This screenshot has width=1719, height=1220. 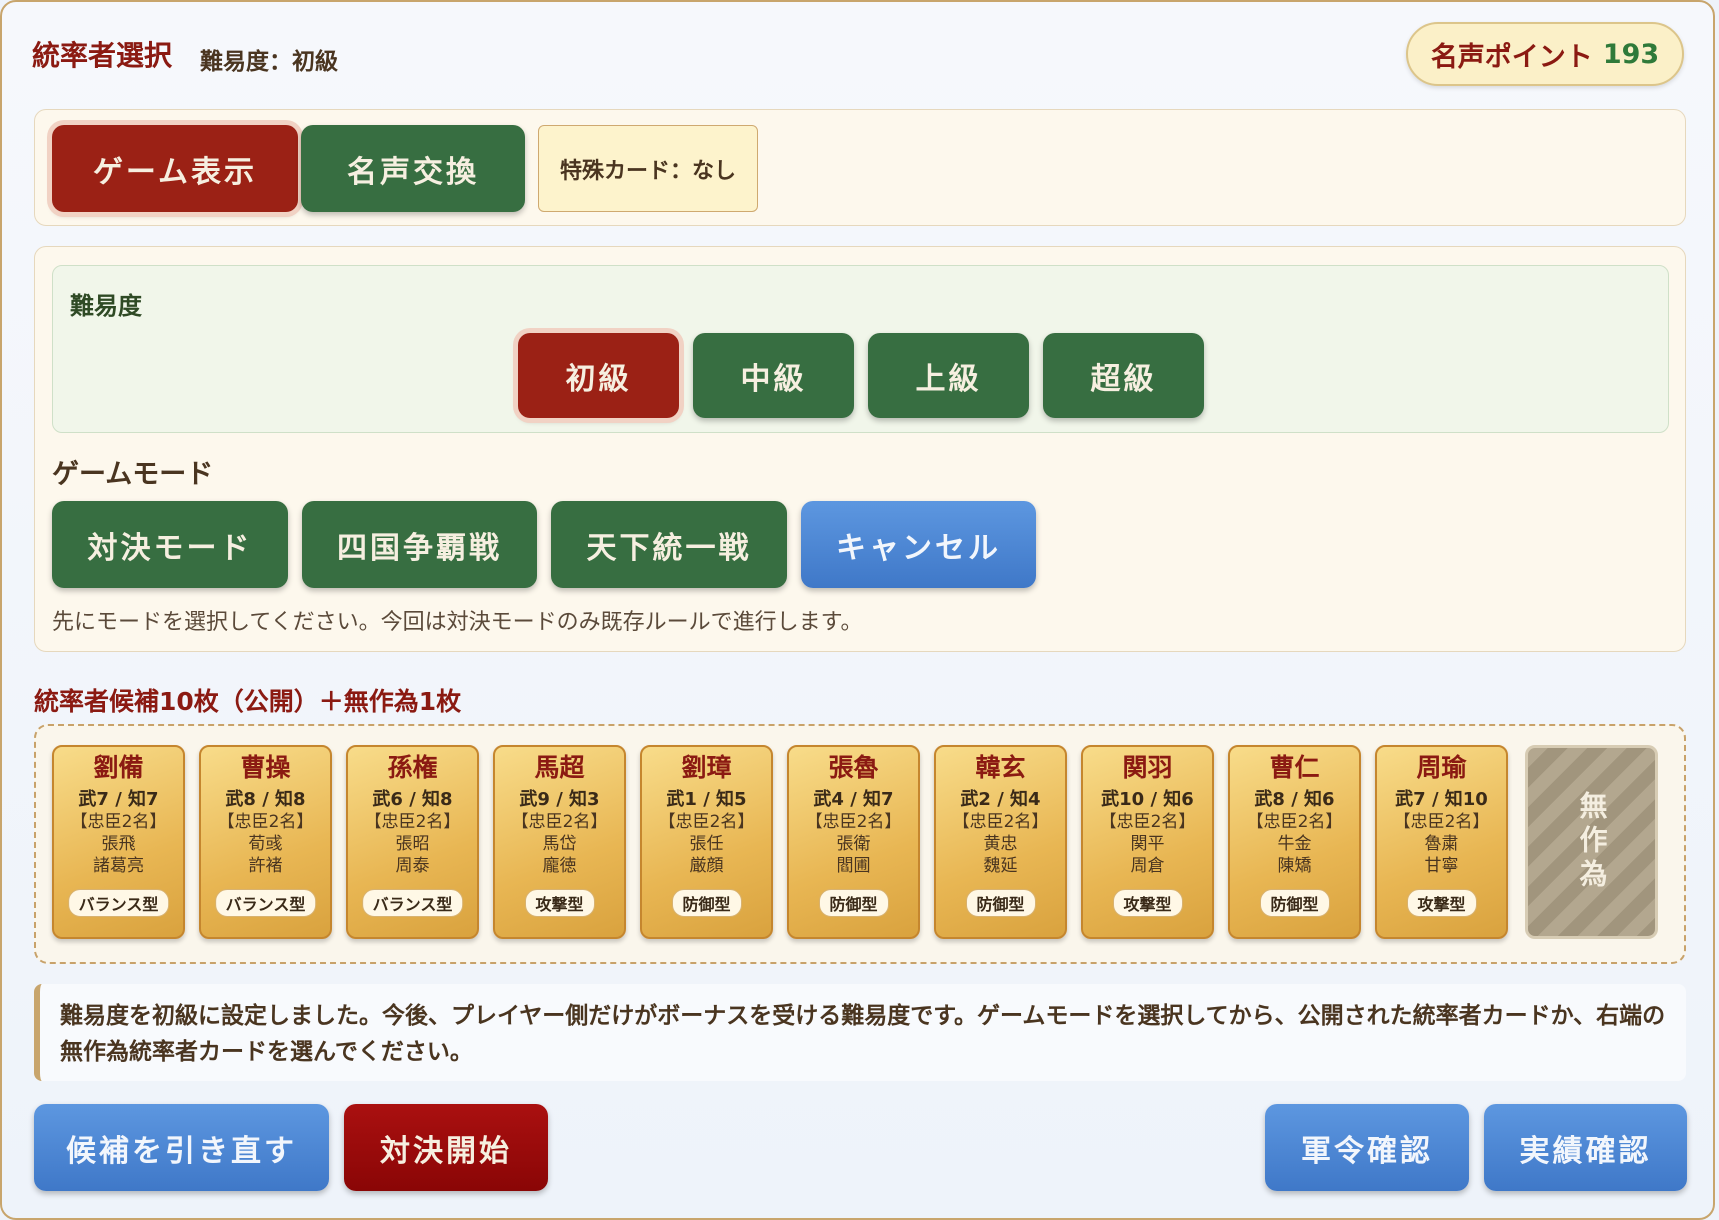 I want to click on vassal-name: 張任, so click(x=706, y=844).